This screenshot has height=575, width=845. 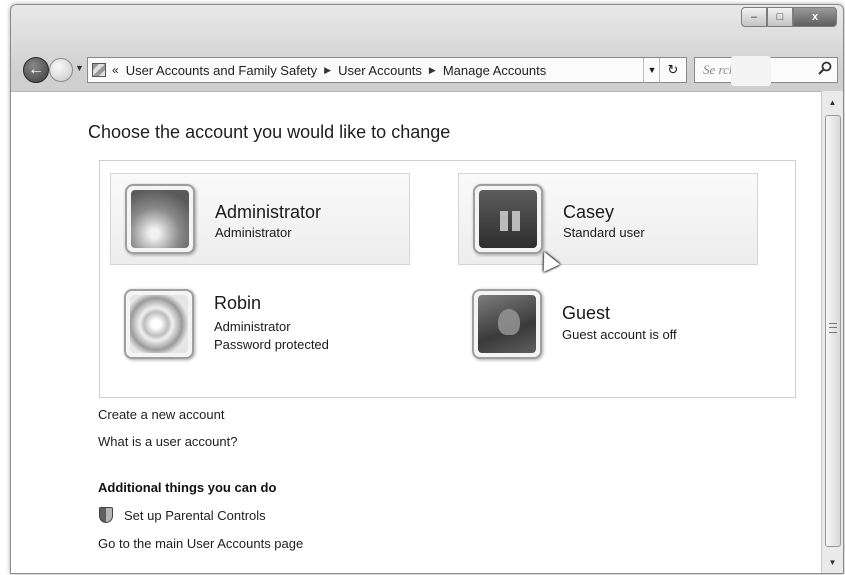 I want to click on main-user-accounts-link: Go to the main User Accounts page, so click(x=200, y=543).